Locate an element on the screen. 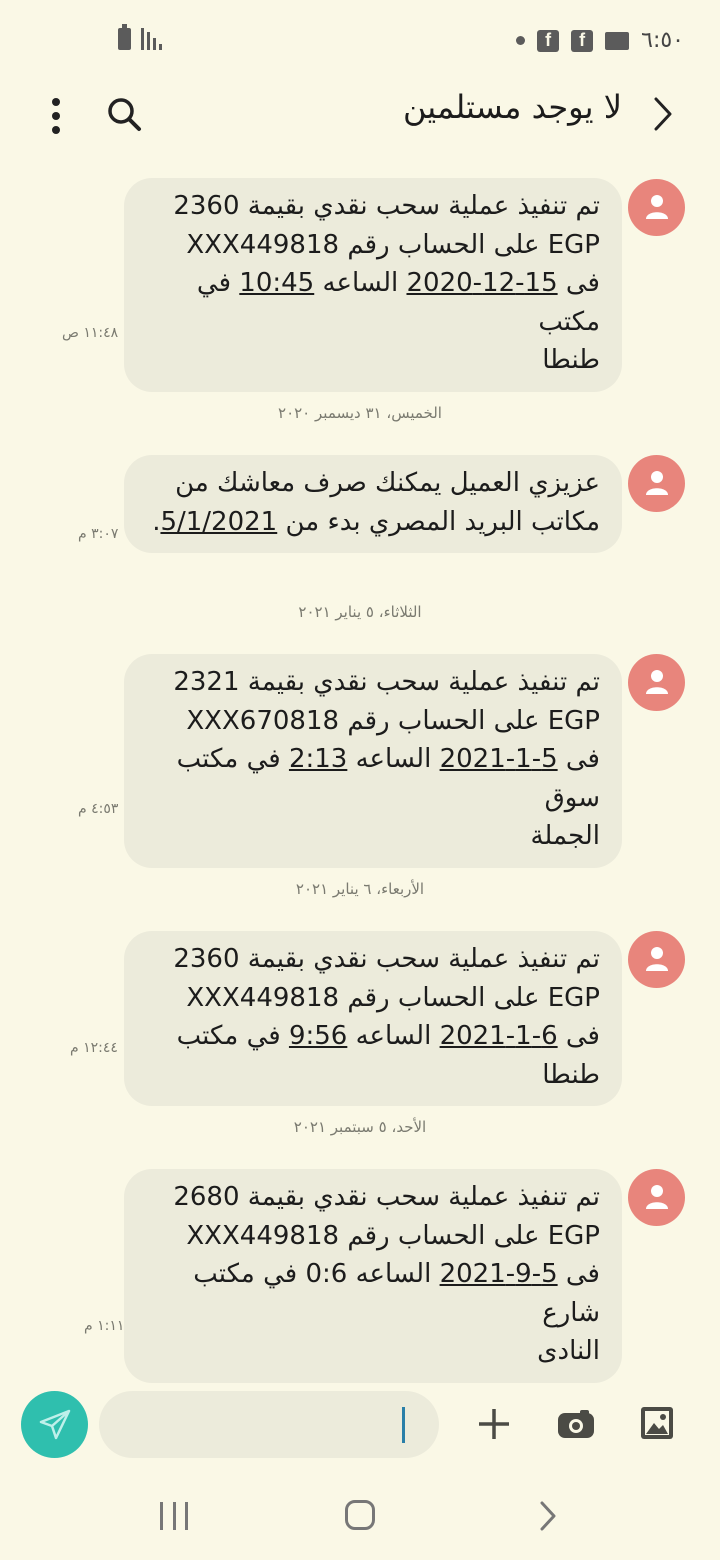 This screenshot has height=1560, width=720. send-button is located at coordinates (54, 1424).